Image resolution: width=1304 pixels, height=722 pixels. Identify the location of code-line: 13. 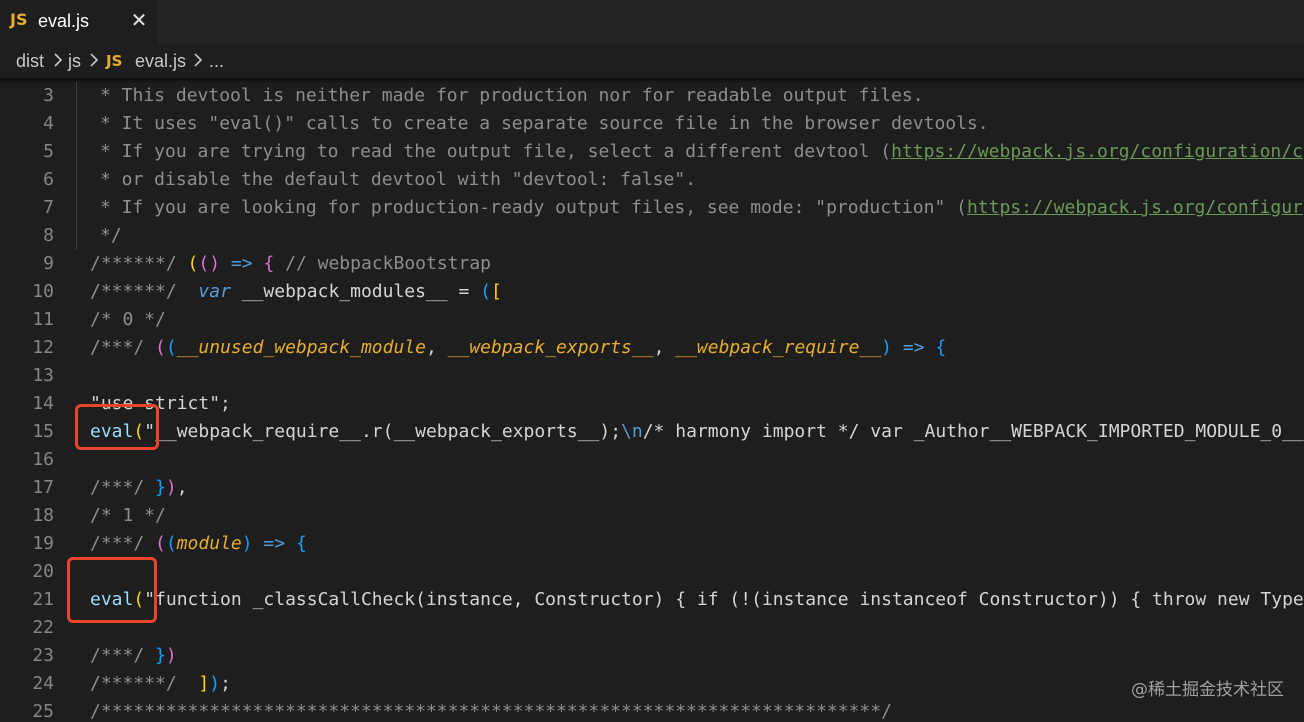
(652, 376).